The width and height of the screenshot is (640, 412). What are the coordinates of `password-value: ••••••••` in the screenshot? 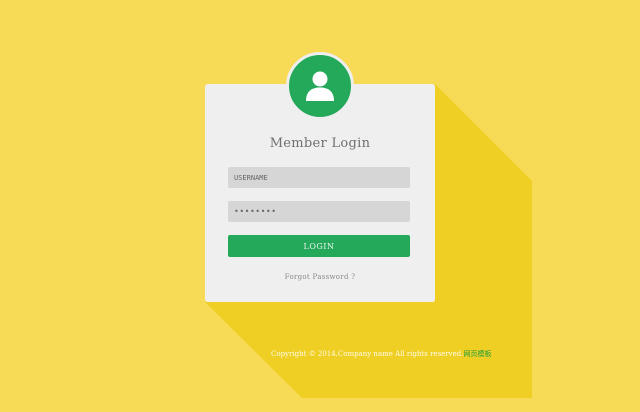 It's located at (255, 211).